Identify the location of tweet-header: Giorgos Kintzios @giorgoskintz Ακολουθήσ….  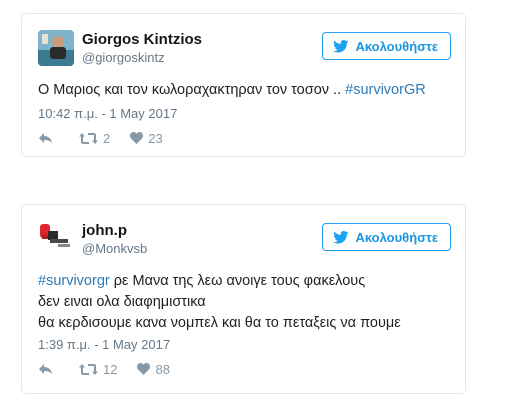
(244, 48).